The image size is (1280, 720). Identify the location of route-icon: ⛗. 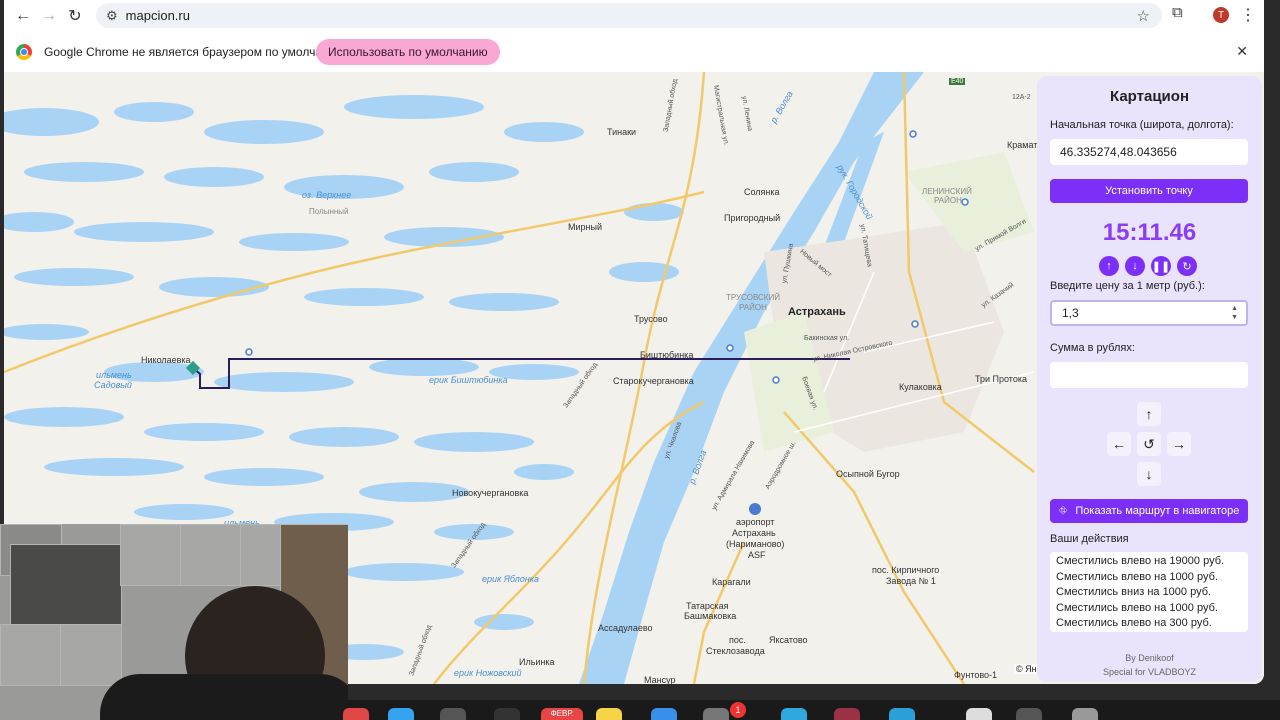
(1063, 510).